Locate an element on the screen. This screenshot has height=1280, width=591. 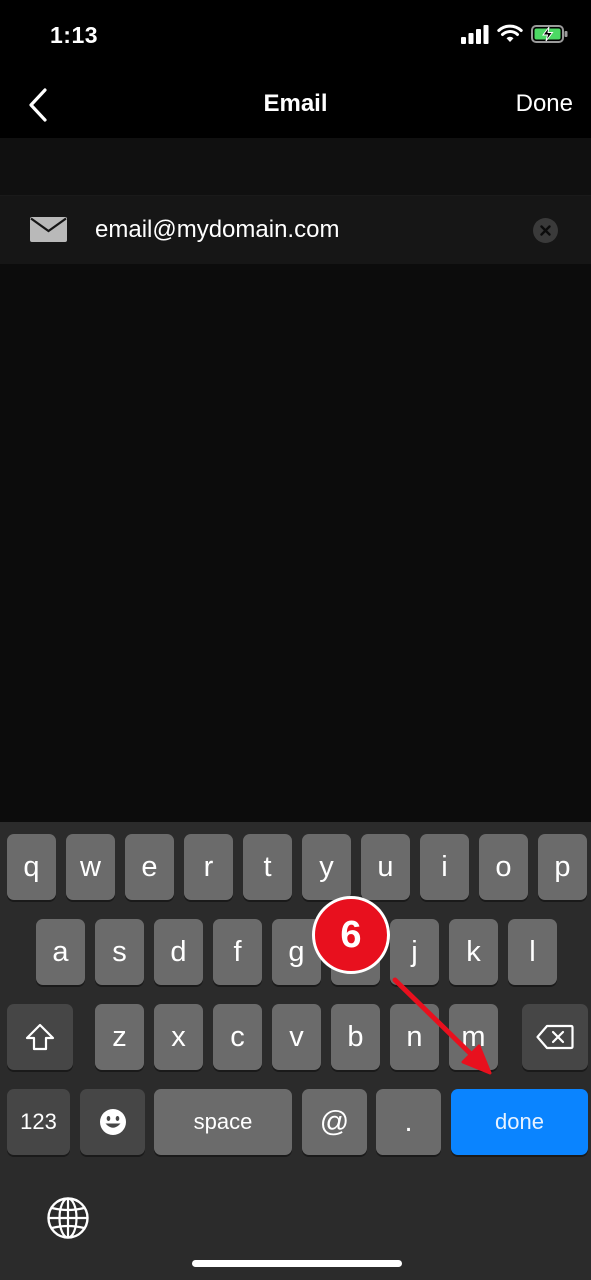
step-badge: 6 is located at coordinates (351, 935).